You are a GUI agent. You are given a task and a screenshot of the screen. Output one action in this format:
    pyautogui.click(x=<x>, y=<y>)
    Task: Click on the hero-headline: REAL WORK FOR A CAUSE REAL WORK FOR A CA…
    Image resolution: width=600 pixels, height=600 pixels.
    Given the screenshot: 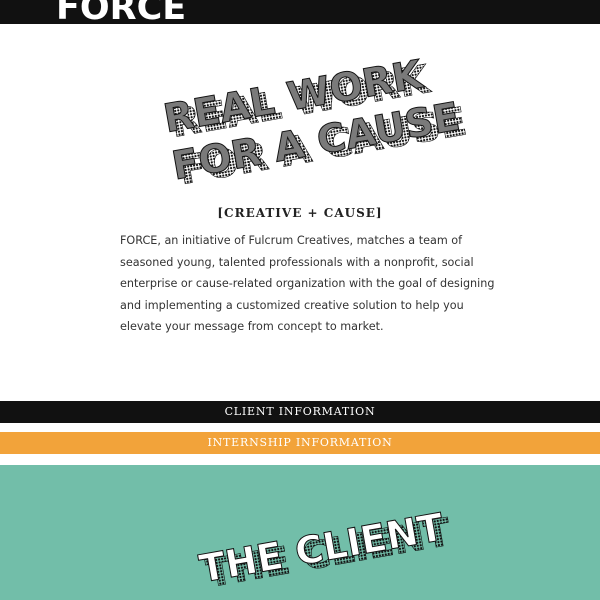 What is the action you would take?
    pyautogui.click(x=310, y=121)
    